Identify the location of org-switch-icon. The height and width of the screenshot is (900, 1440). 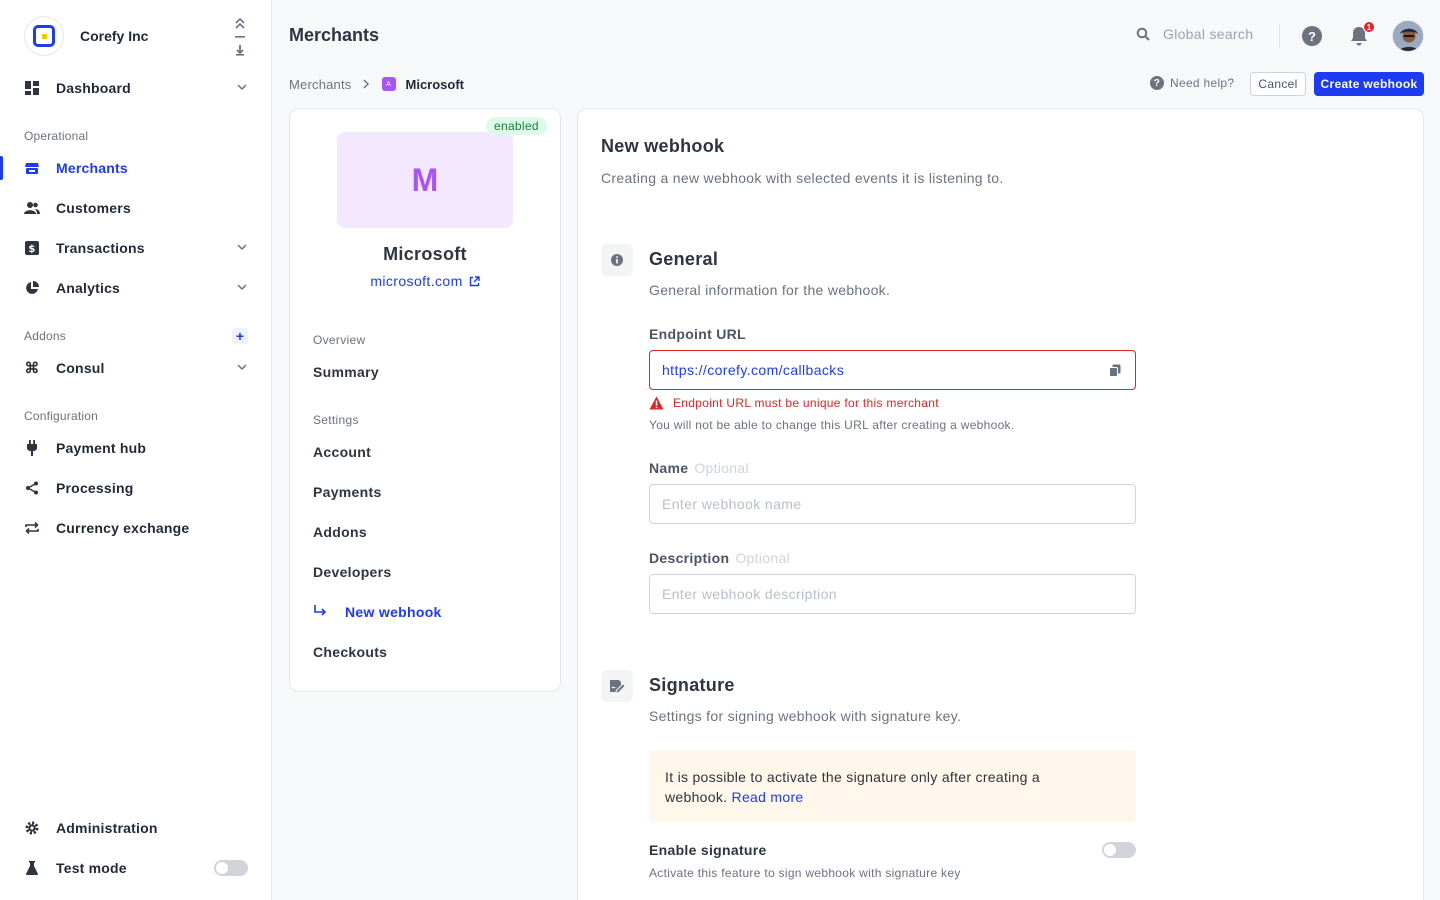
(240, 36).